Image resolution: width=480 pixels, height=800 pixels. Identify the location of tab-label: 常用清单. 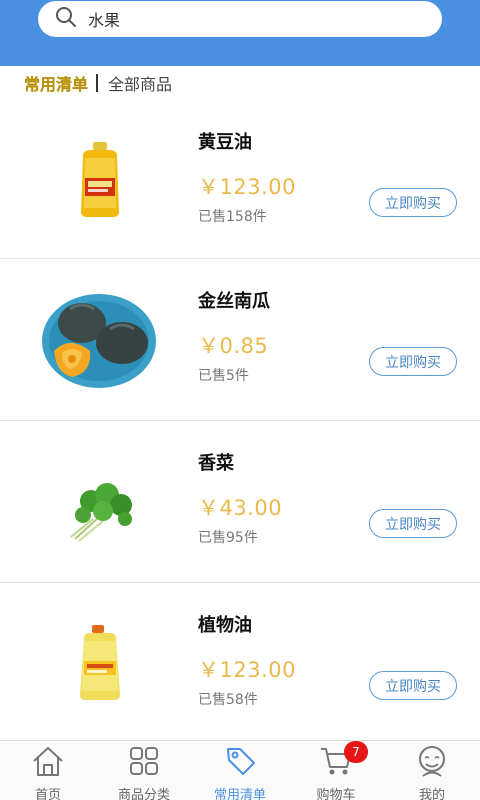
(239, 794).